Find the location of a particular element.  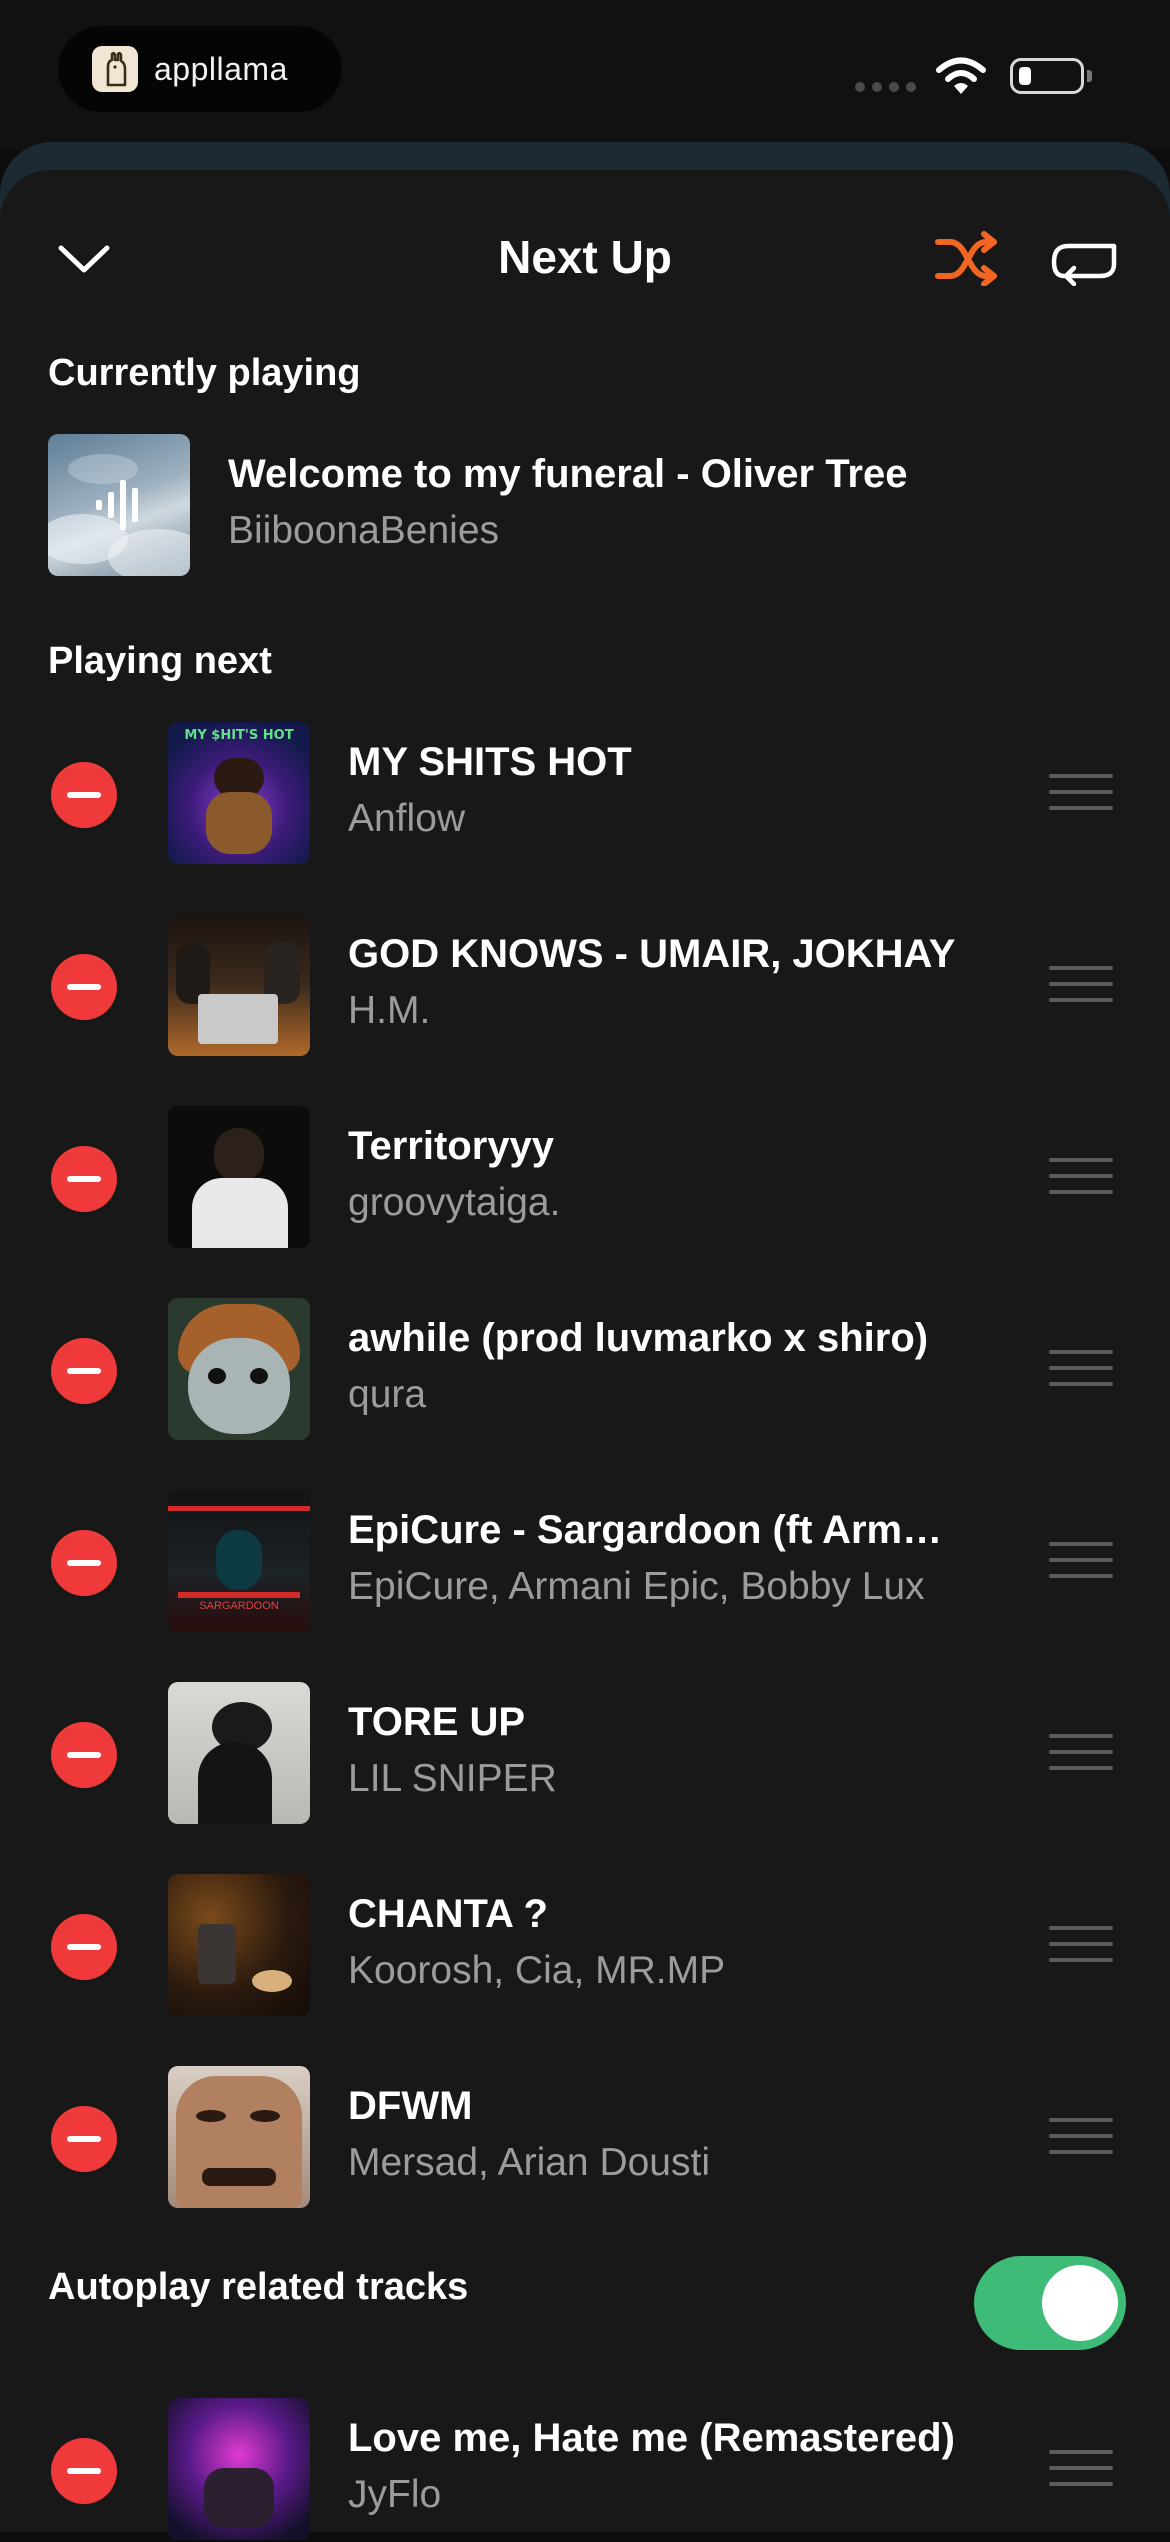

track-artist: LIL SNIPER is located at coordinates (452, 1778).